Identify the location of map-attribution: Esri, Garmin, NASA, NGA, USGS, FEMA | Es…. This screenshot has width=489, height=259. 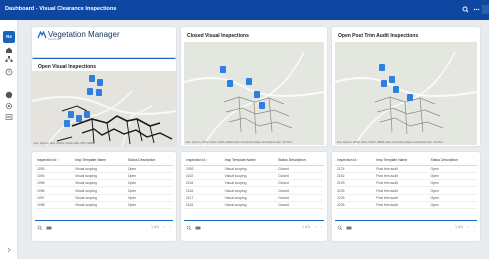
(390, 142).